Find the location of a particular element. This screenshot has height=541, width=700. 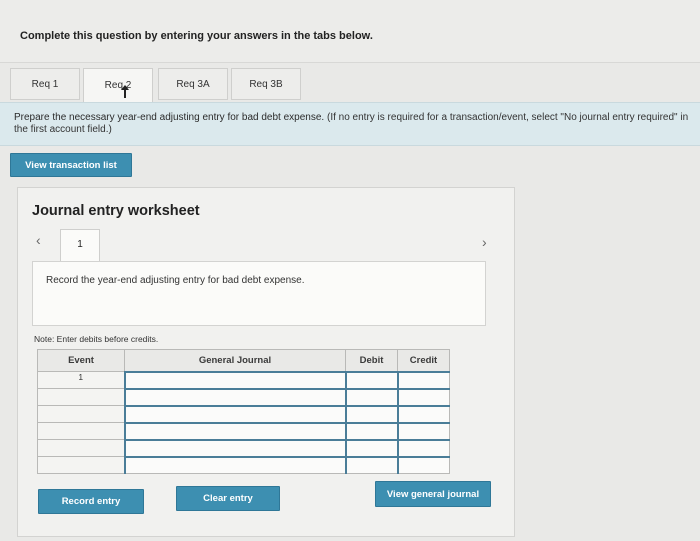

clear-entry-button: Clear entry is located at coordinates (228, 498).